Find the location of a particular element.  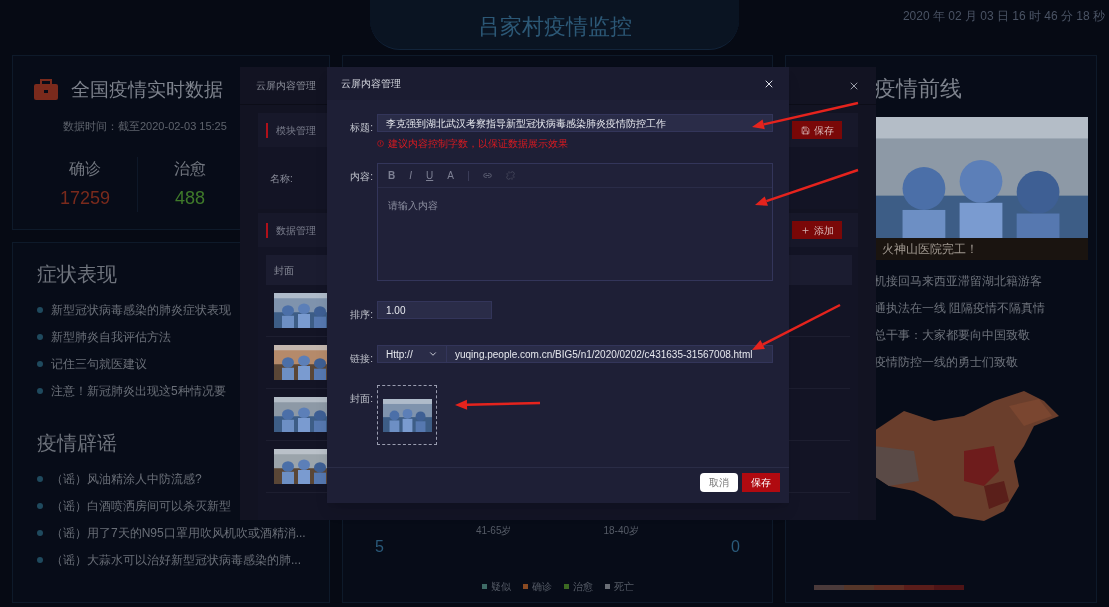

legend-label: 确诊 is located at coordinates (541, 587).